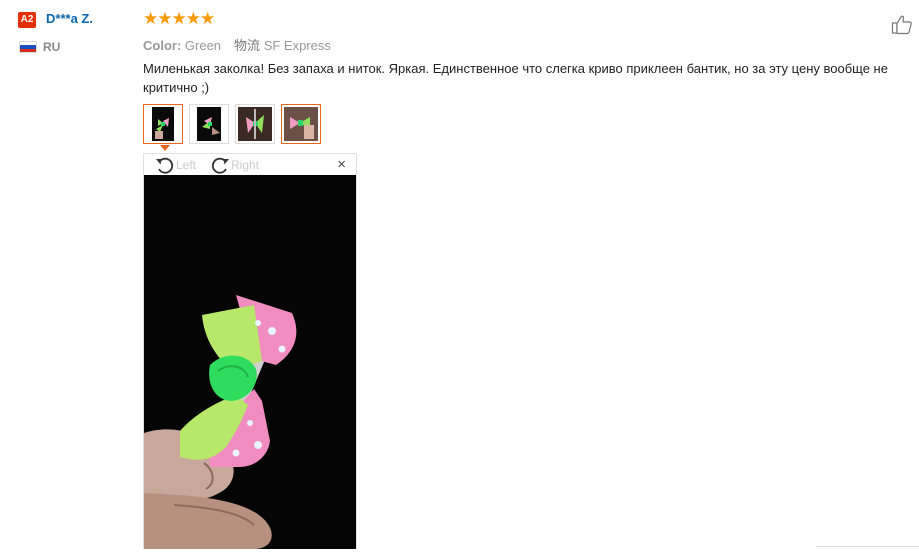 This screenshot has height=554, width=919. What do you see at coordinates (69, 18) in the screenshot?
I see `reviewer-name: D***a Z.` at bounding box center [69, 18].